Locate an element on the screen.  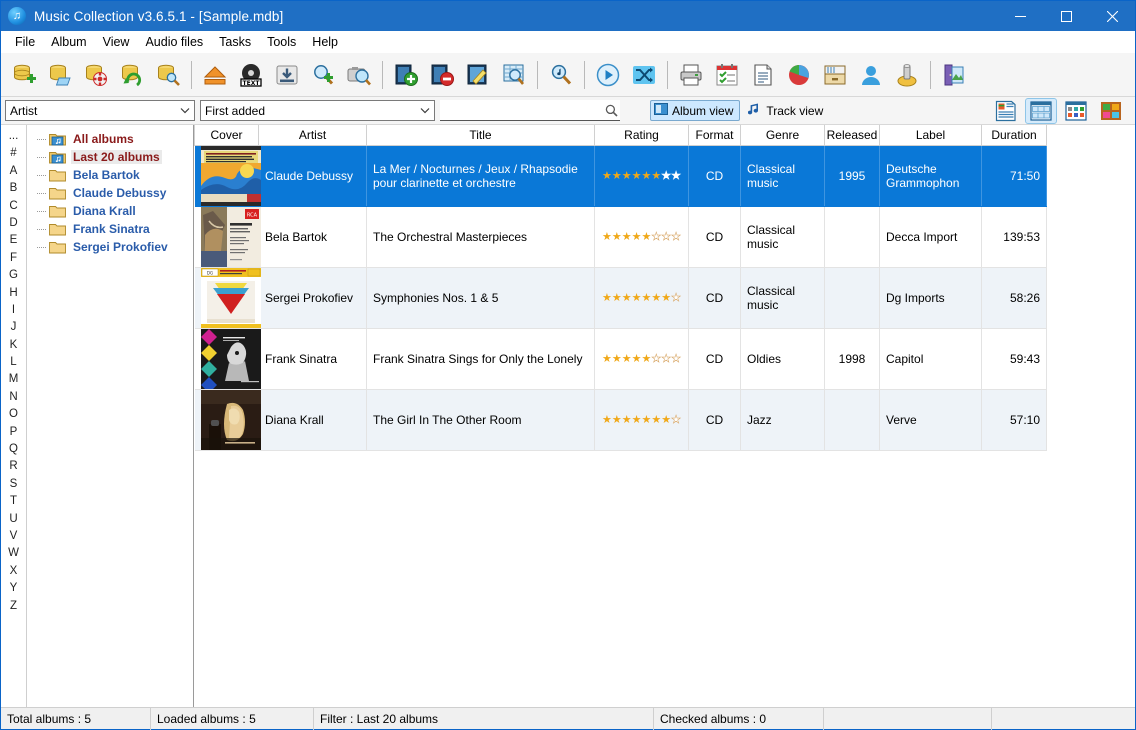
refresh-database-button is located at coordinates (132, 75).